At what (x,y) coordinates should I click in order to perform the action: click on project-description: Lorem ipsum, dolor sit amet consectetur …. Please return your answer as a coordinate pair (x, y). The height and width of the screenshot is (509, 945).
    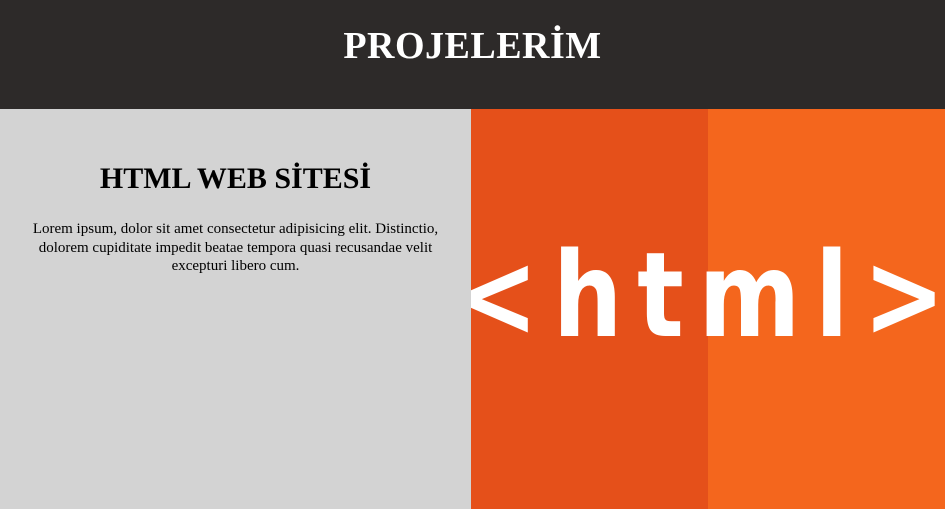
    Looking at the image, I should click on (235, 247).